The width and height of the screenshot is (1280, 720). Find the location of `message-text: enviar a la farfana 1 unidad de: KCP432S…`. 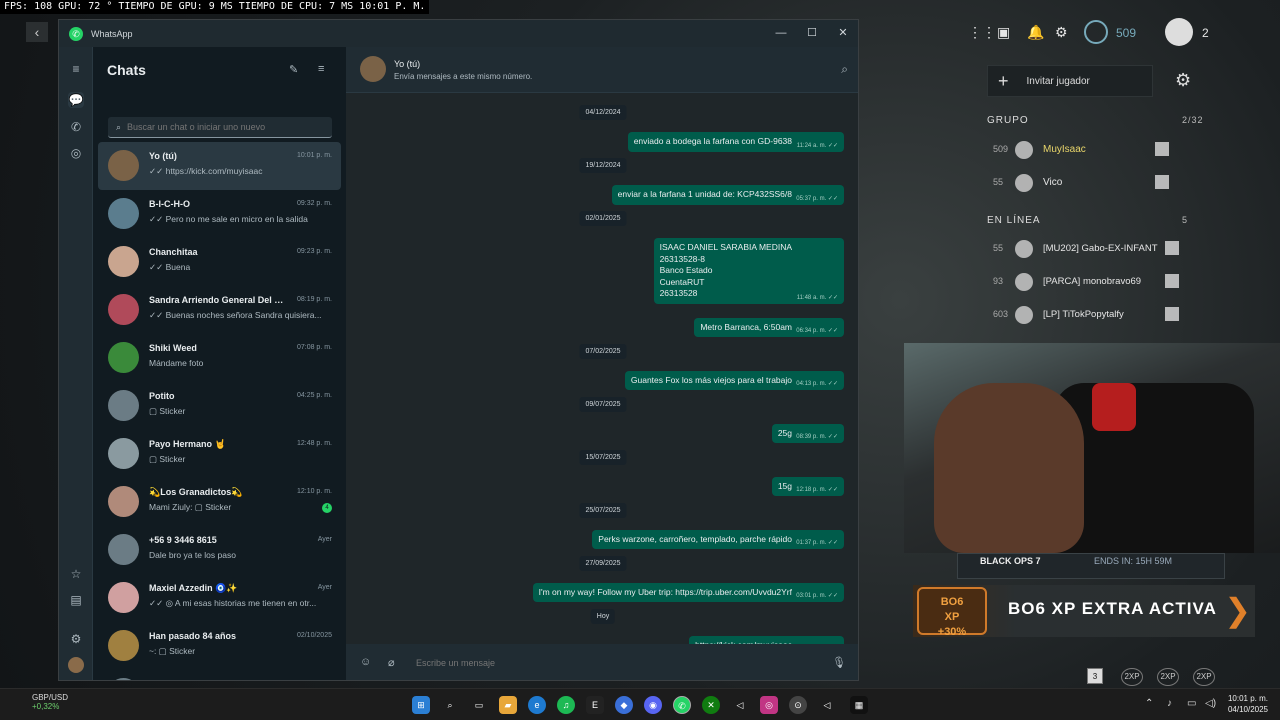

message-text: enviar a la farfana 1 unidad de: KCP432S… is located at coordinates (704, 194).